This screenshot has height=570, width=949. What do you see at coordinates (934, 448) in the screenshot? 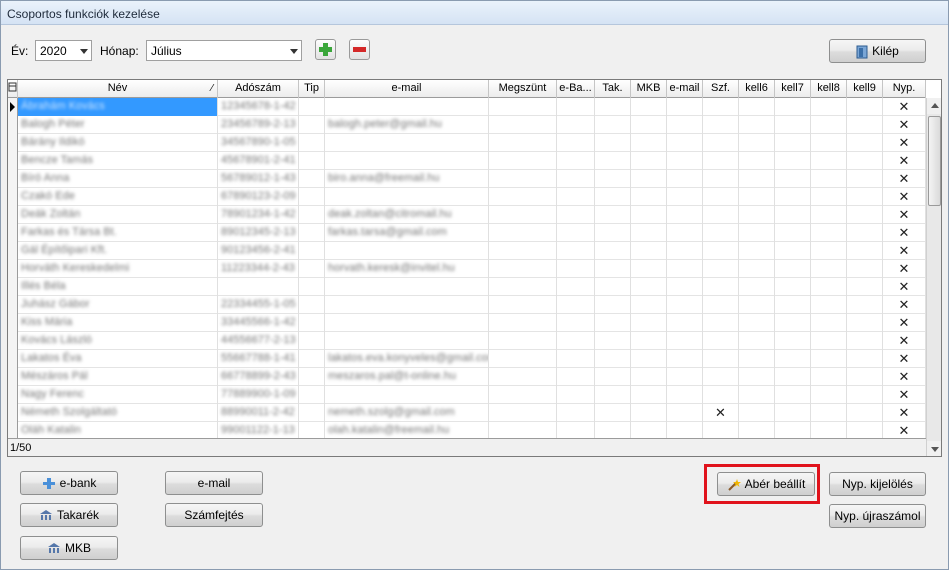
I see `scroll-down-button` at bounding box center [934, 448].